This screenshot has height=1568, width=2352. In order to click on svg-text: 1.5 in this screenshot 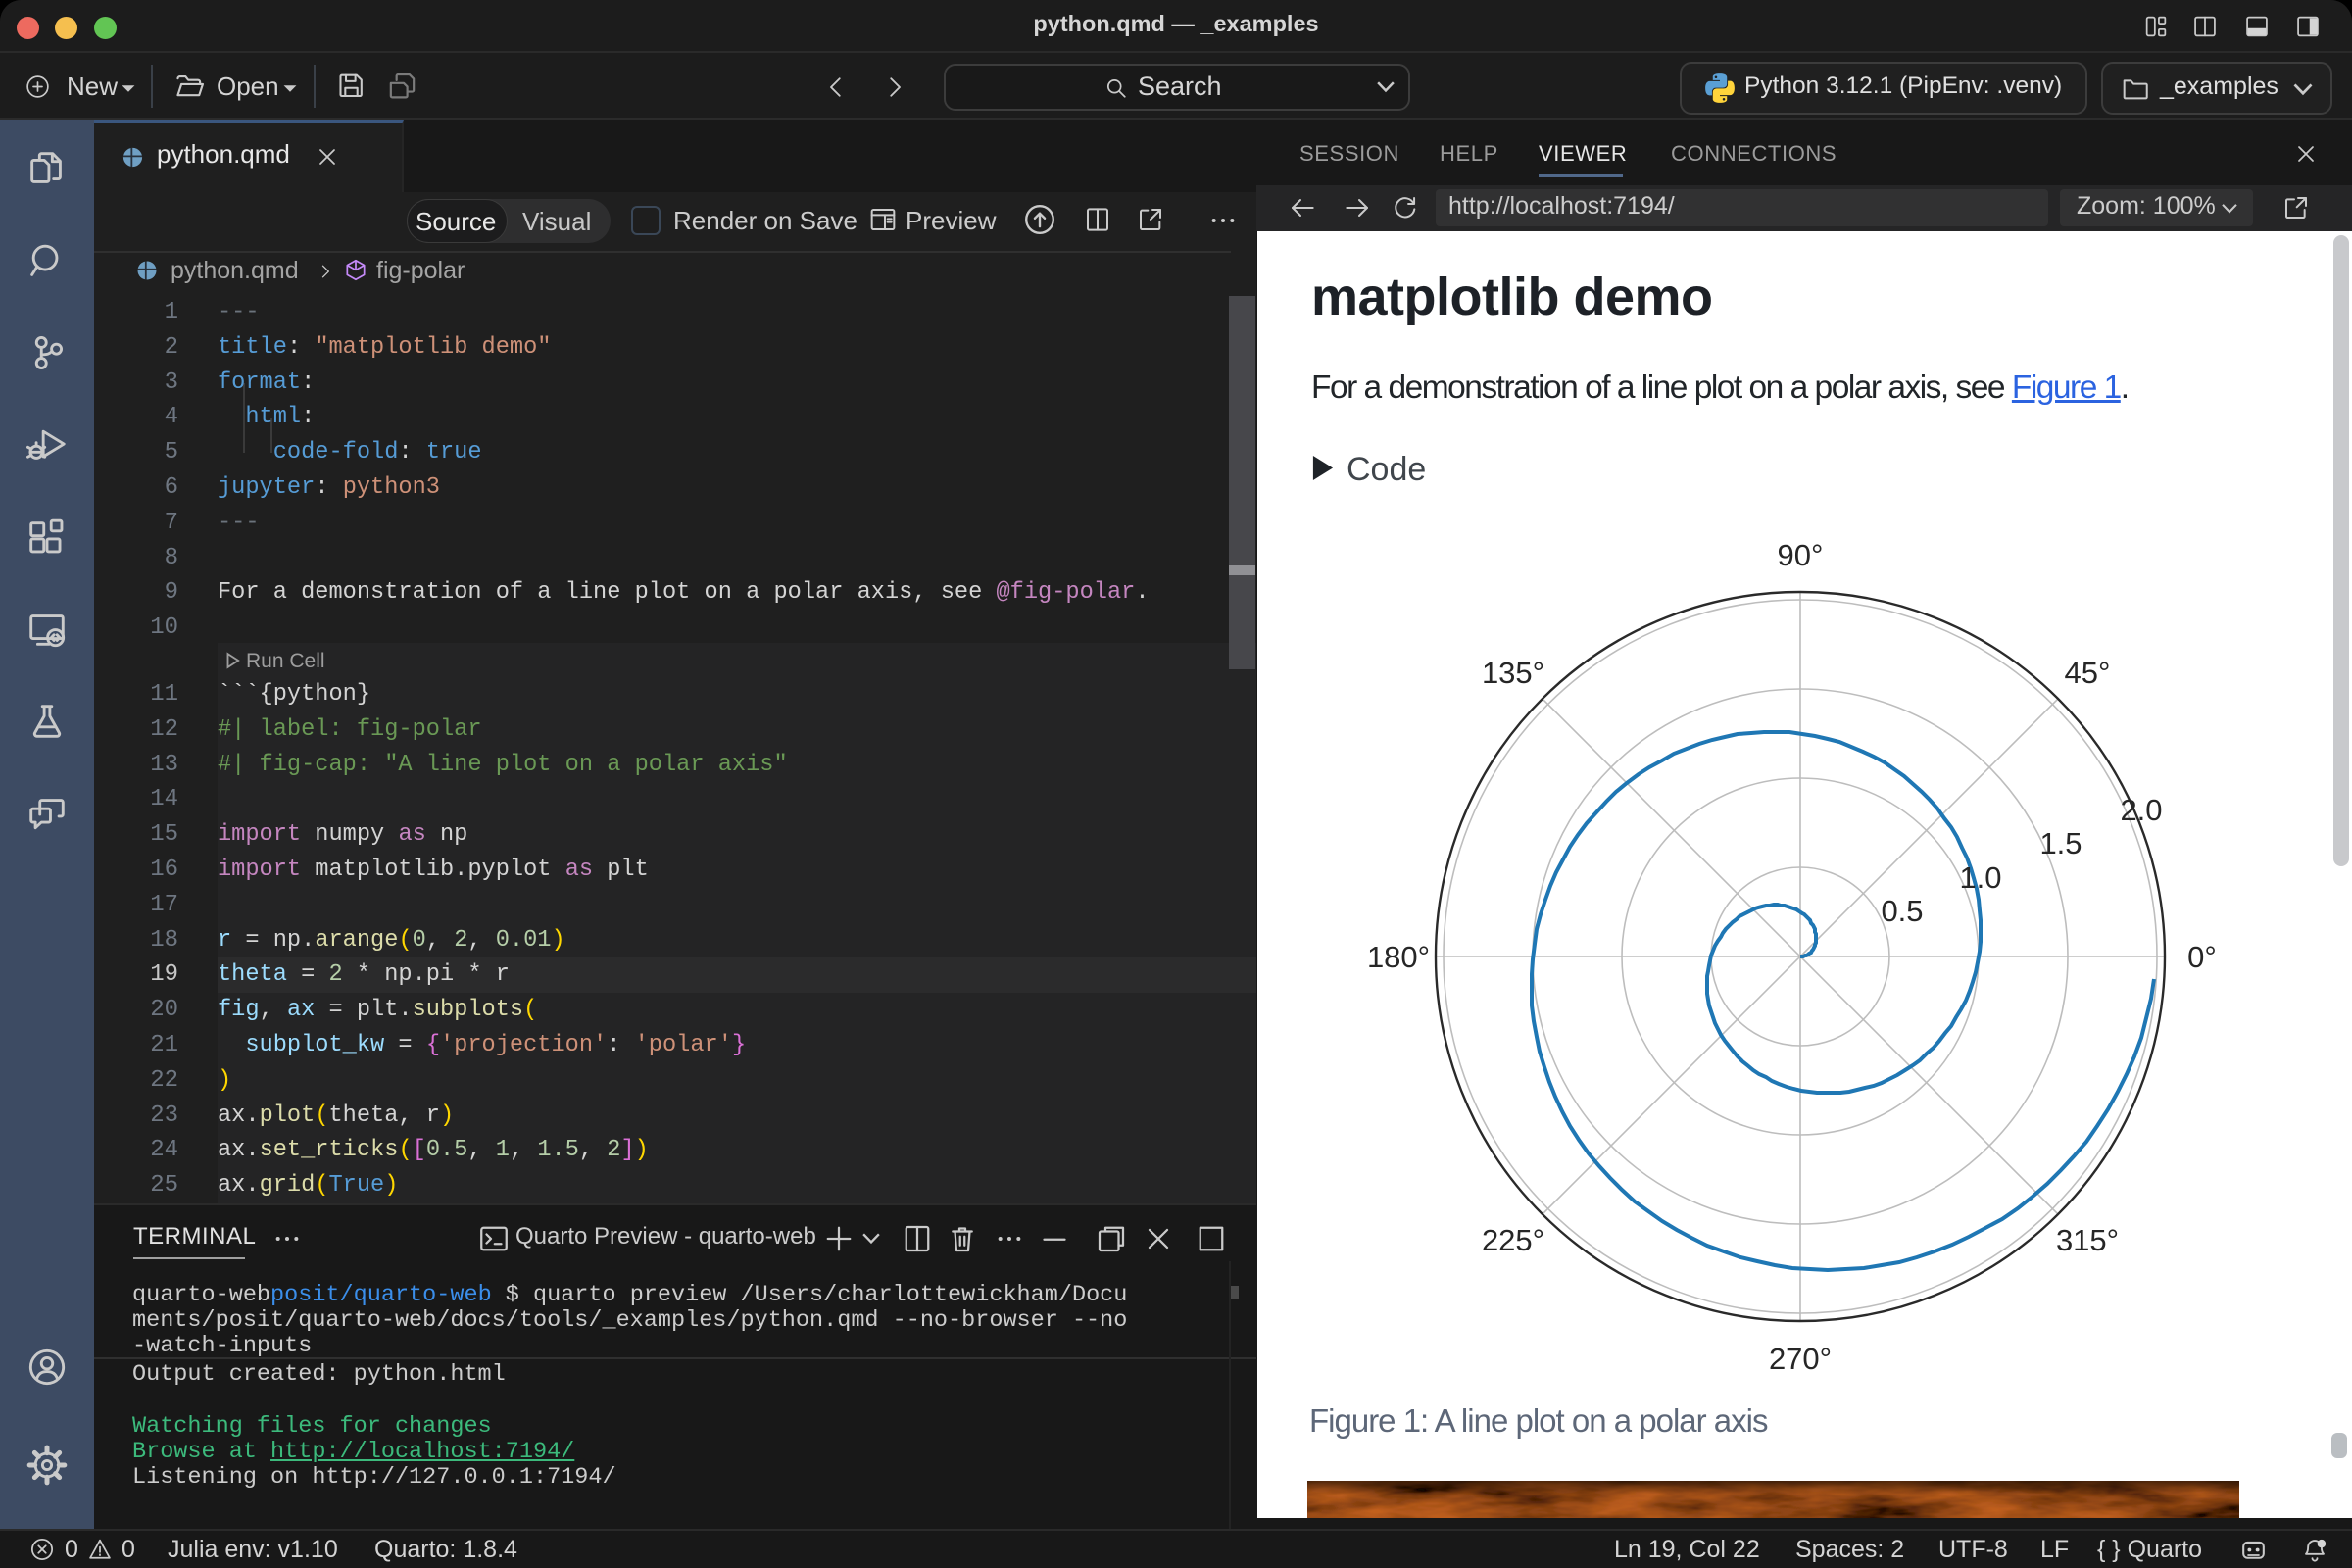, I will do `click(2060, 843)`.